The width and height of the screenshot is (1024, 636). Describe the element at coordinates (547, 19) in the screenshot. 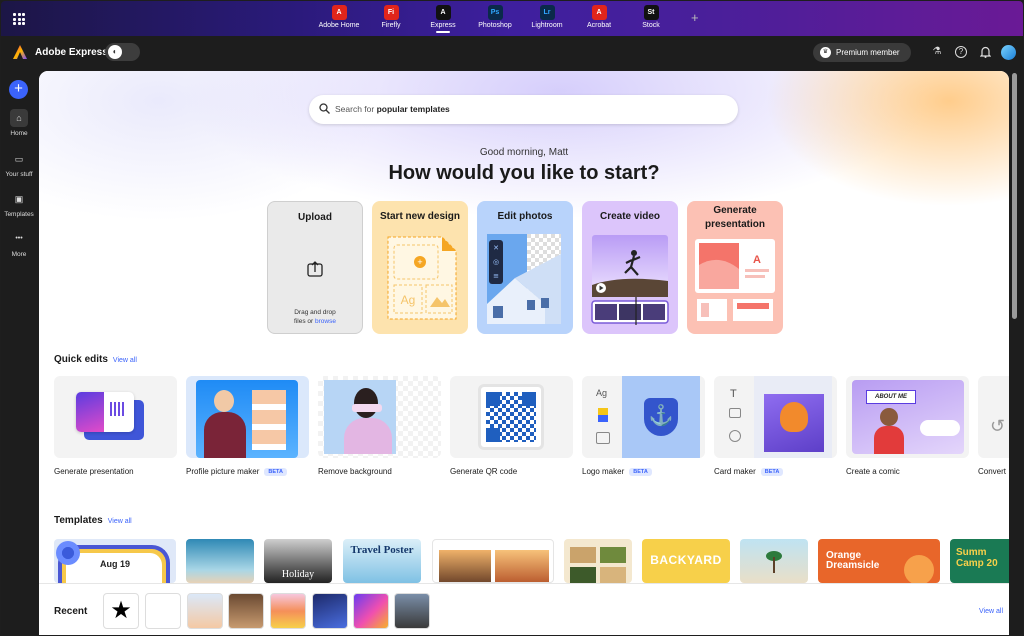

I see `app-tab-lightroom: Lr Lightroom` at that location.